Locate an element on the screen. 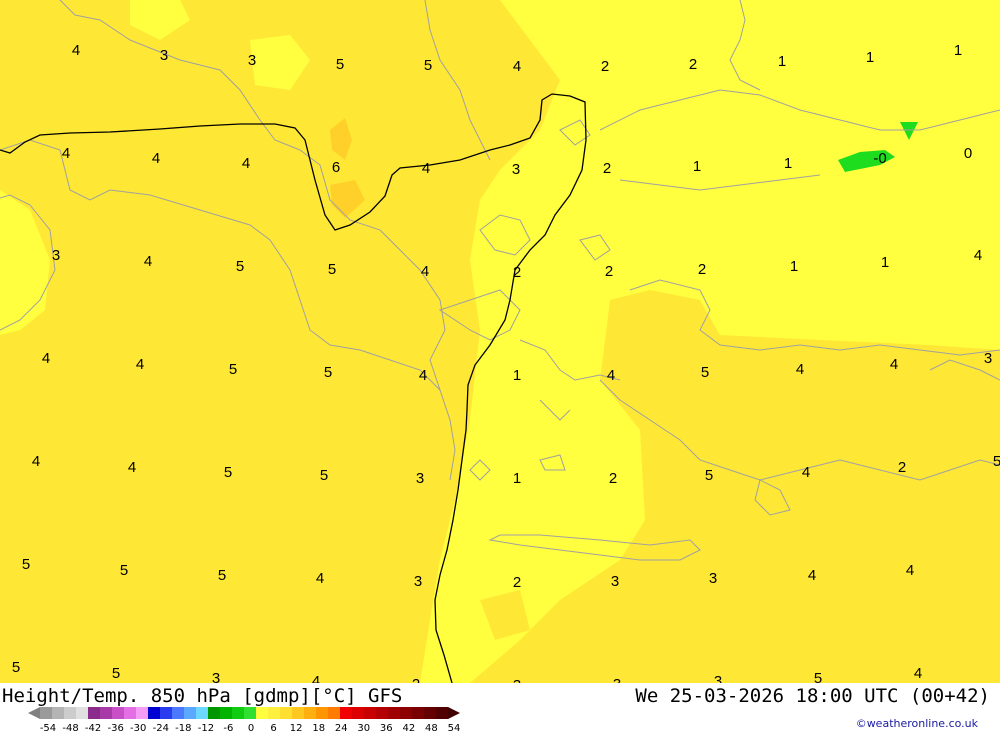 Image resolution: width=1000 pixels, height=733 pixels. valid-time: We 25-03-2026 18:00 UTC (00+42) is located at coordinates (812, 696).